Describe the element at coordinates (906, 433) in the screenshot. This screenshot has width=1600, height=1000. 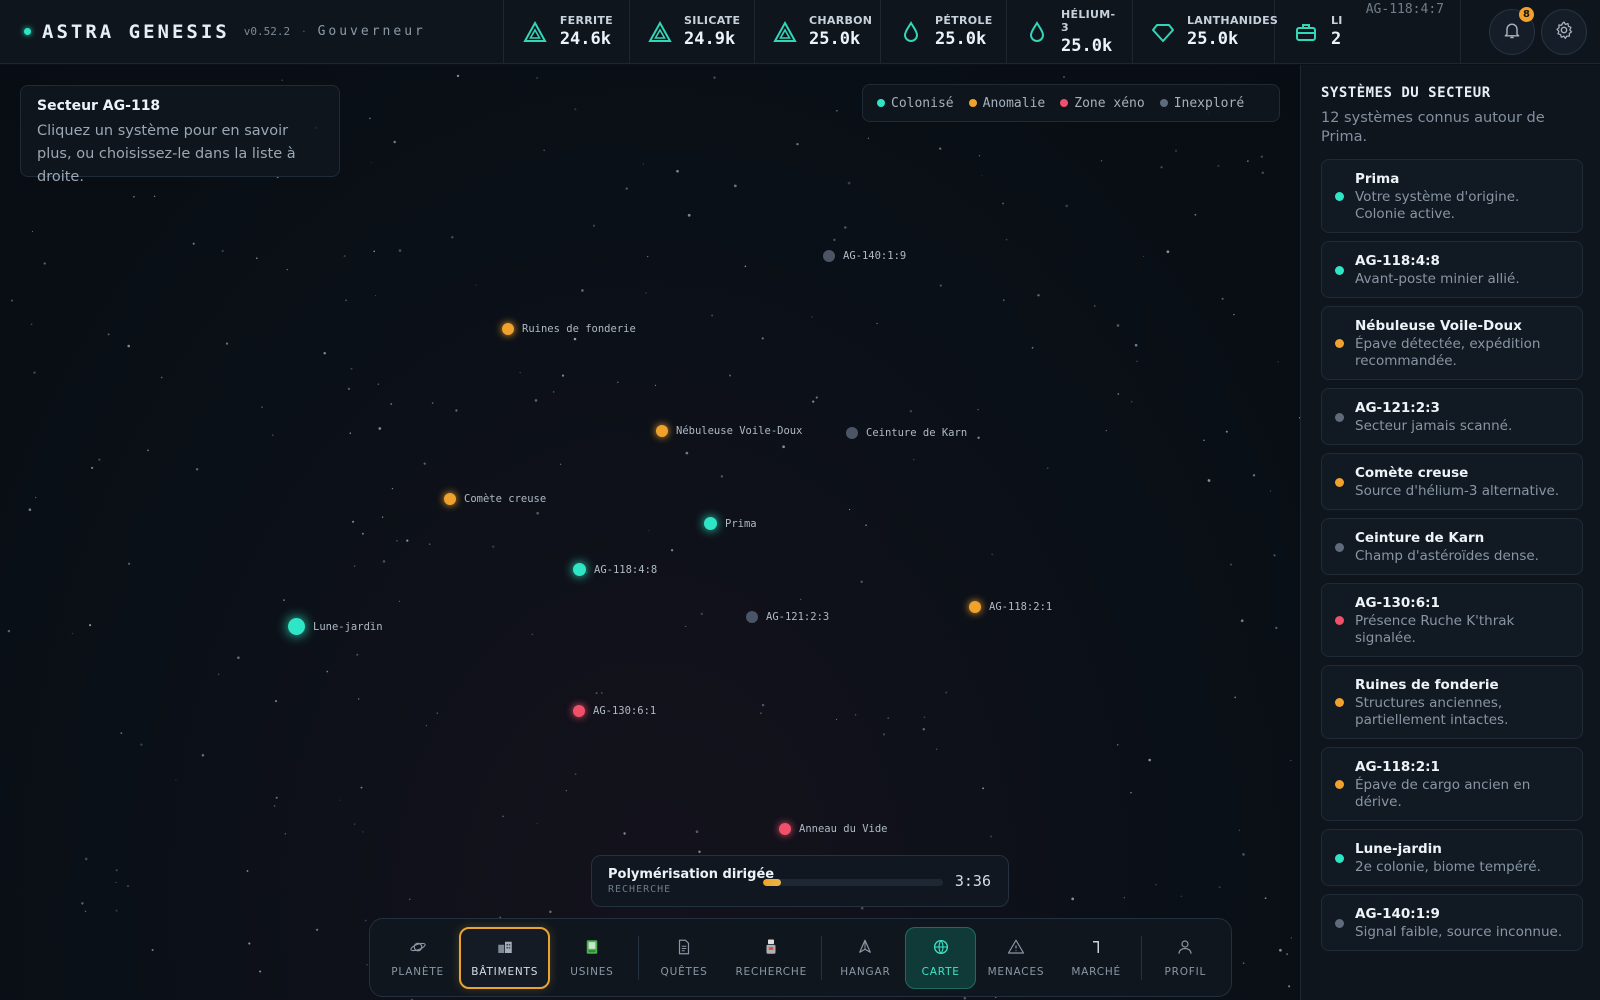
I see `map-system: Ceinture de Karn` at that location.